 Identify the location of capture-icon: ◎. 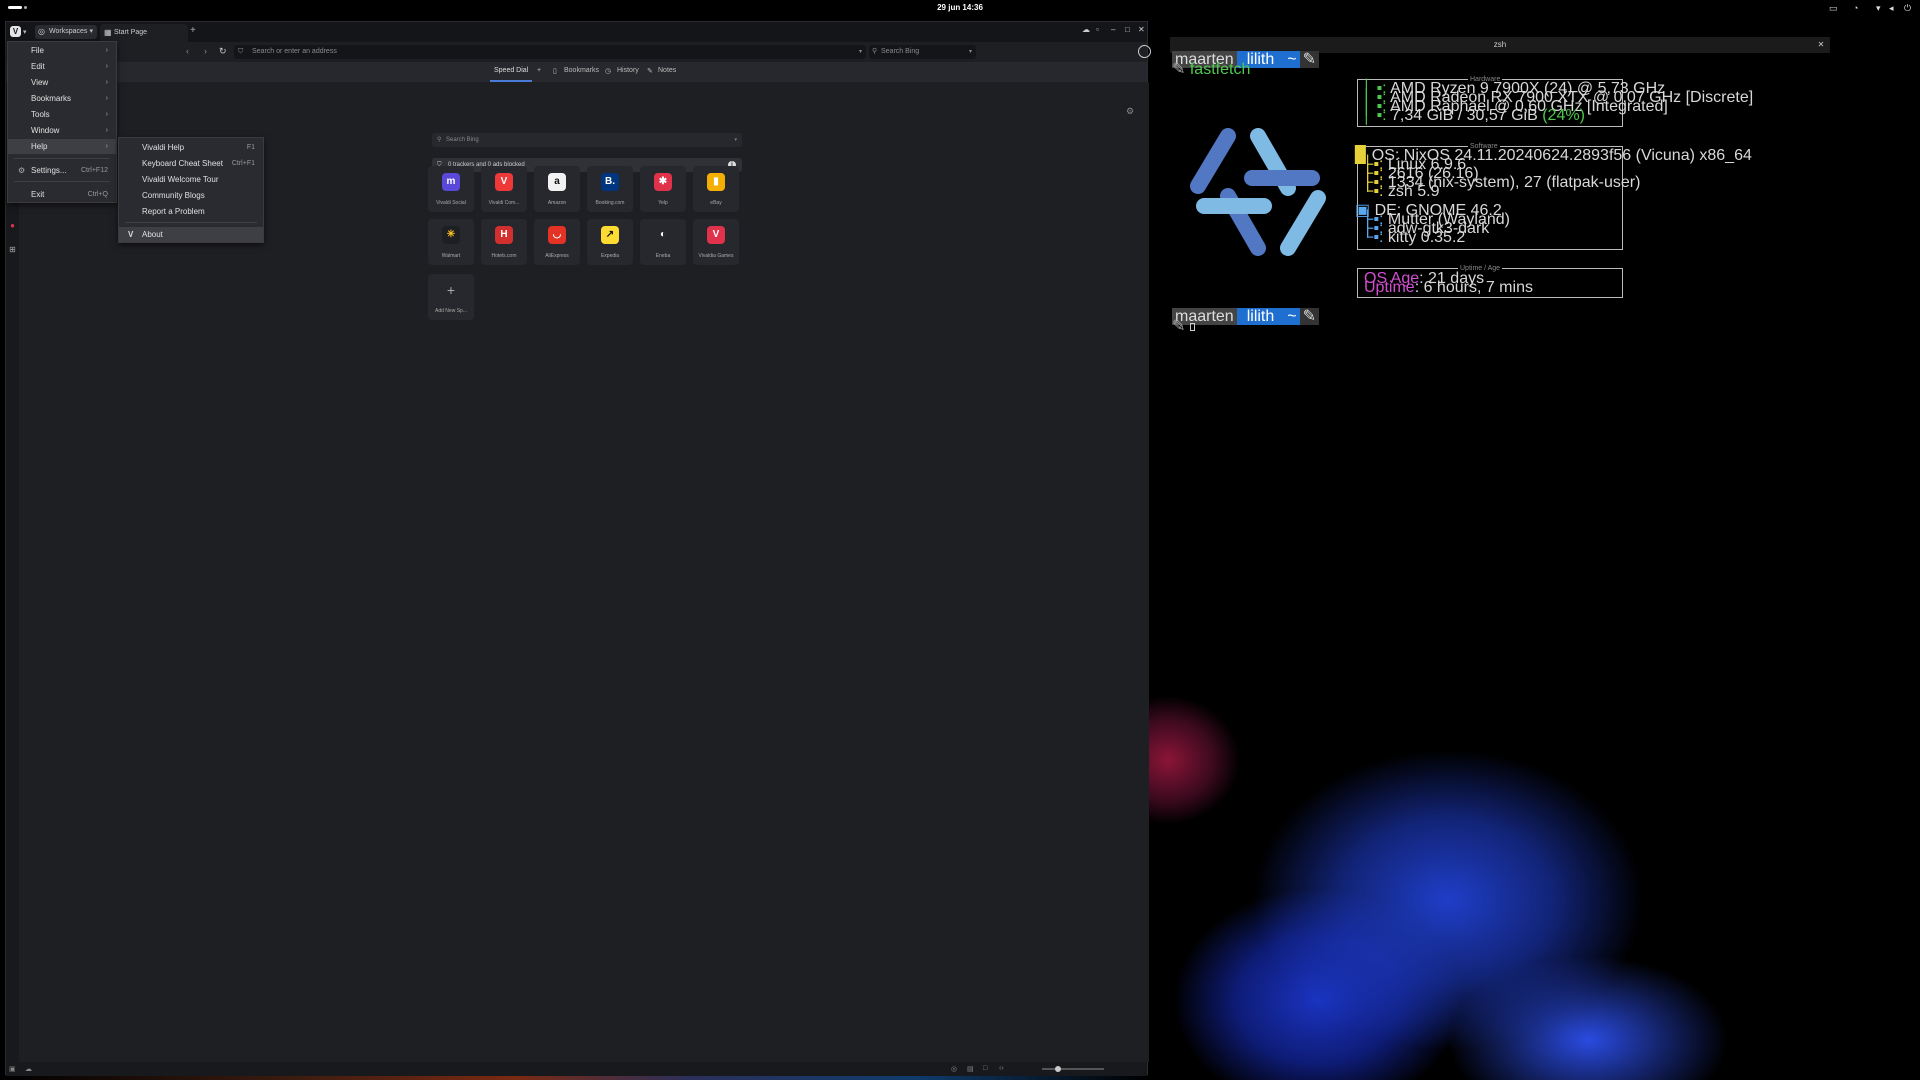
(954, 1069).